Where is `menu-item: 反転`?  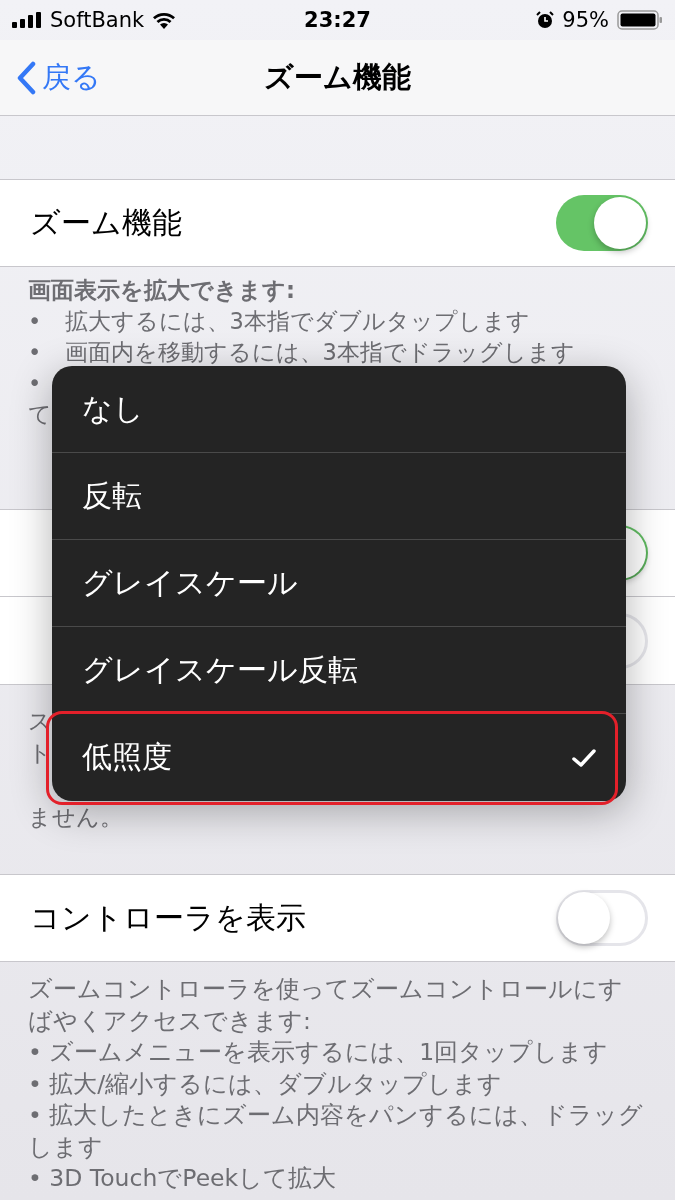
menu-item: 反転 is located at coordinates (339, 496).